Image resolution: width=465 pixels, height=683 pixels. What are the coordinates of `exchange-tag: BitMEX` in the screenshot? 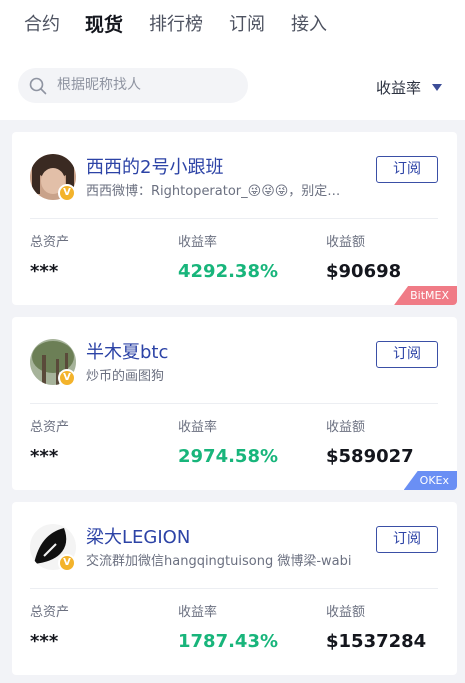 It's located at (425, 295).